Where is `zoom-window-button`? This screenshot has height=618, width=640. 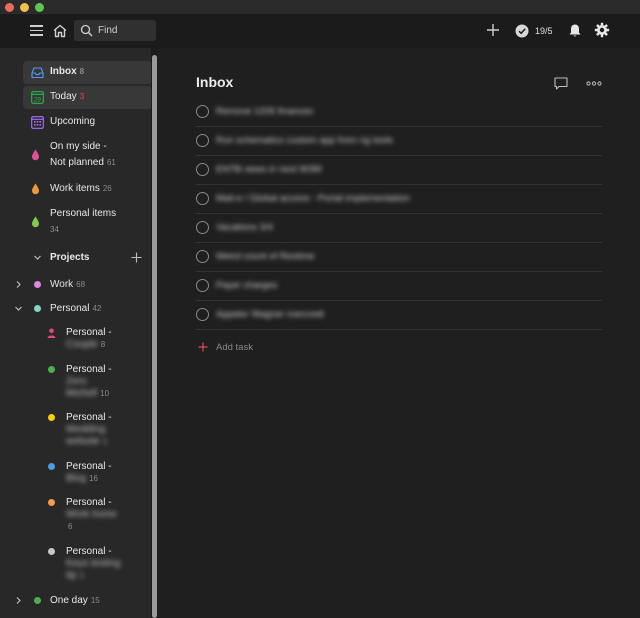
zoom-window-button is located at coordinates (39, 7).